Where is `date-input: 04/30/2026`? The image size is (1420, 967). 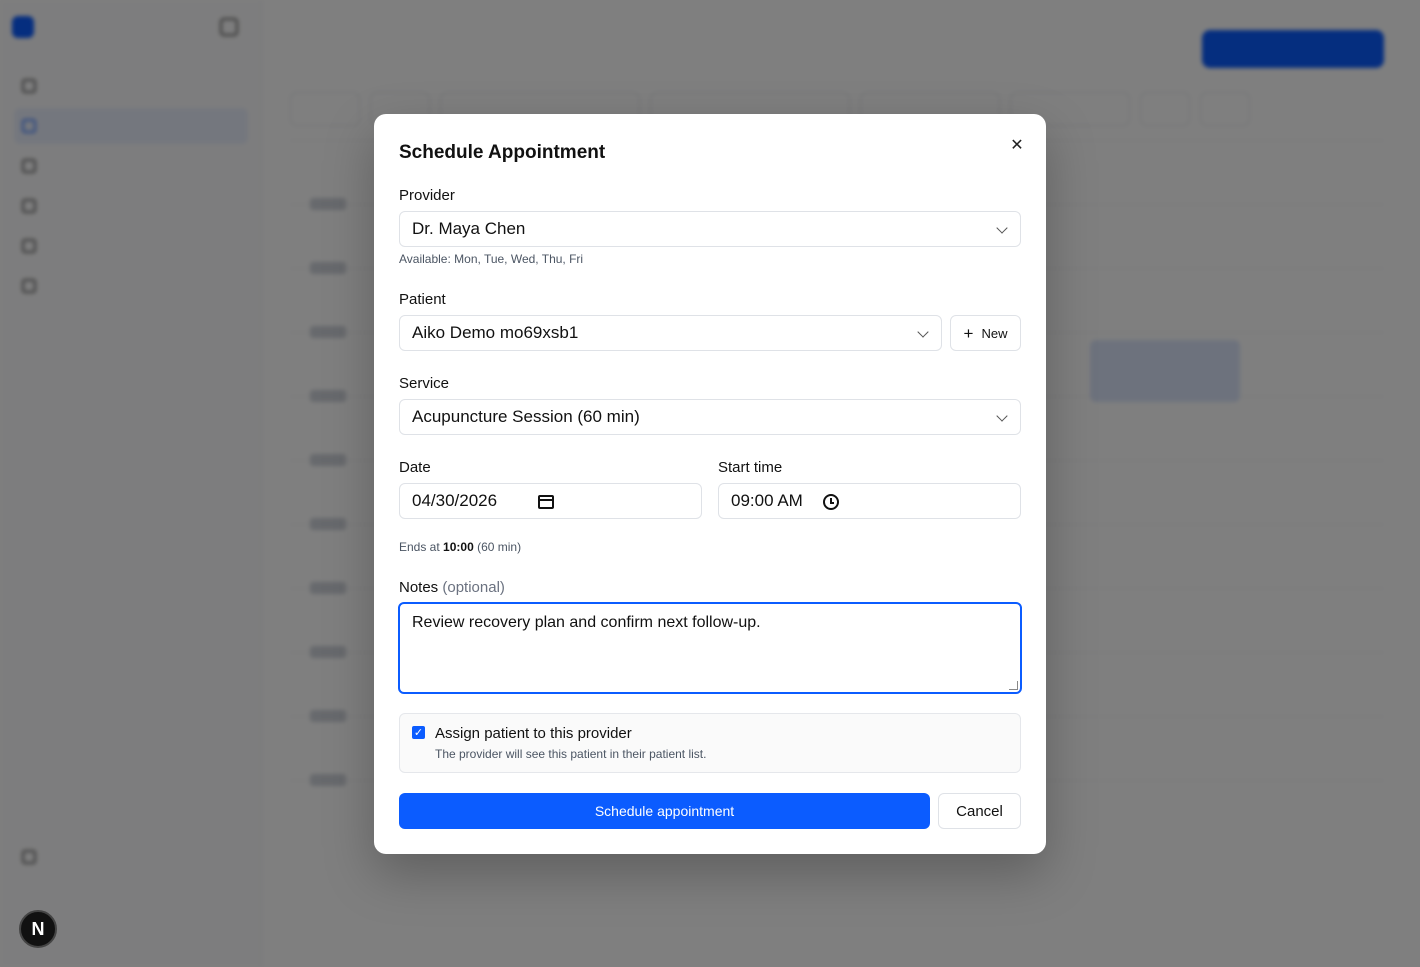
date-input: 04/30/2026 is located at coordinates (550, 501).